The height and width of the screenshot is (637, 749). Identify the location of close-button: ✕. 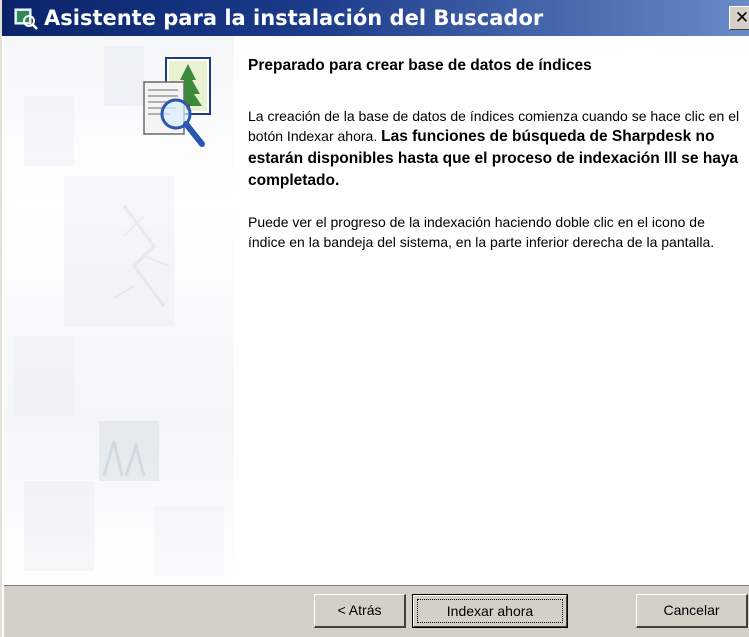
(739, 18).